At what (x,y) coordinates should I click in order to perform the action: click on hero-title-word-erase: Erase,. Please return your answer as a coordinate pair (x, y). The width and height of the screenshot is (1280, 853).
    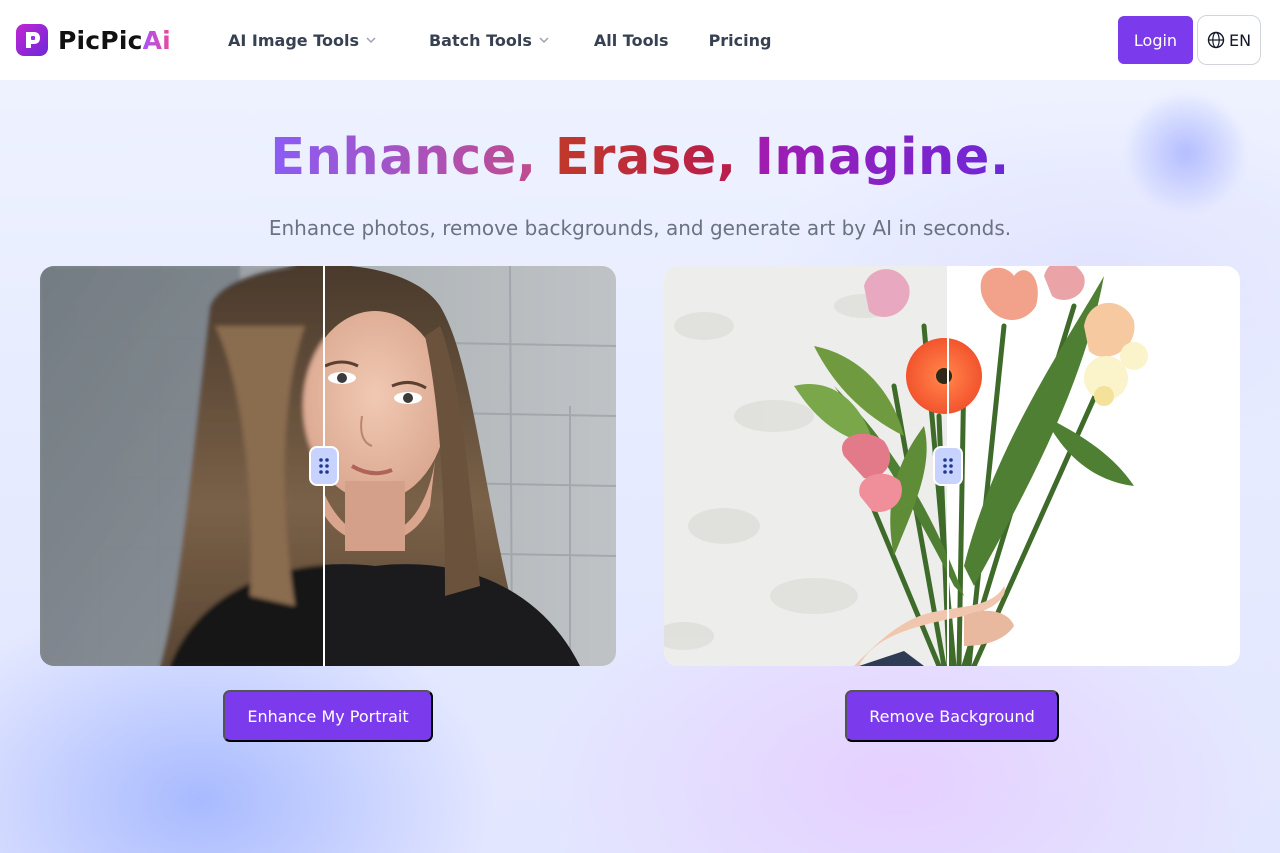
    Looking at the image, I should click on (645, 157).